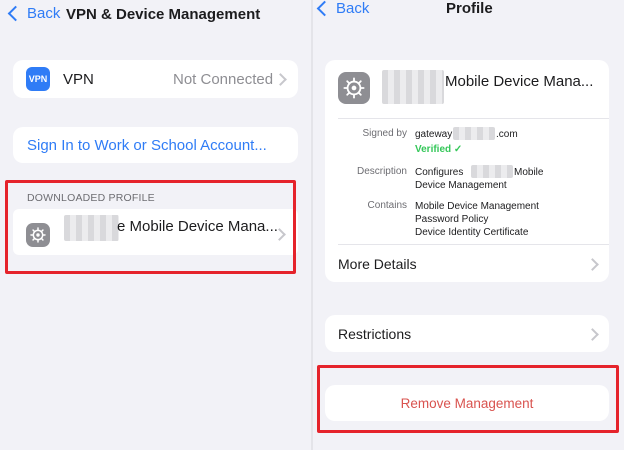  What do you see at coordinates (472, 232) in the screenshot?
I see `contains-item: Device Identity Certificate` at bounding box center [472, 232].